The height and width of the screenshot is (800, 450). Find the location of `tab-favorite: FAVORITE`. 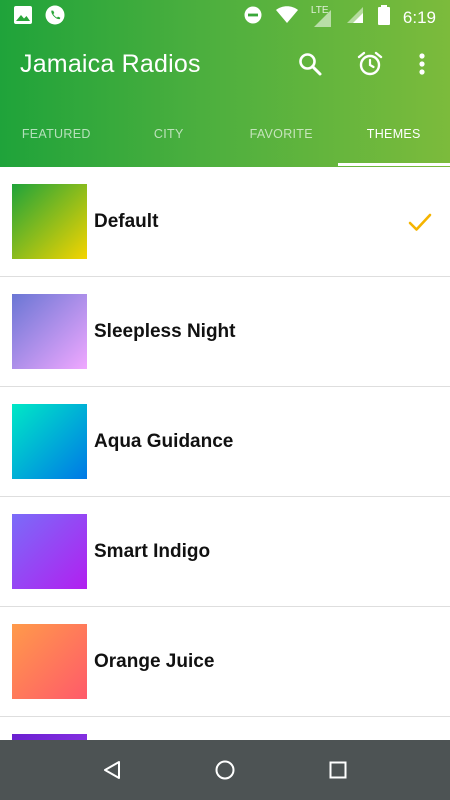

tab-favorite: FAVORITE is located at coordinates (281, 133).